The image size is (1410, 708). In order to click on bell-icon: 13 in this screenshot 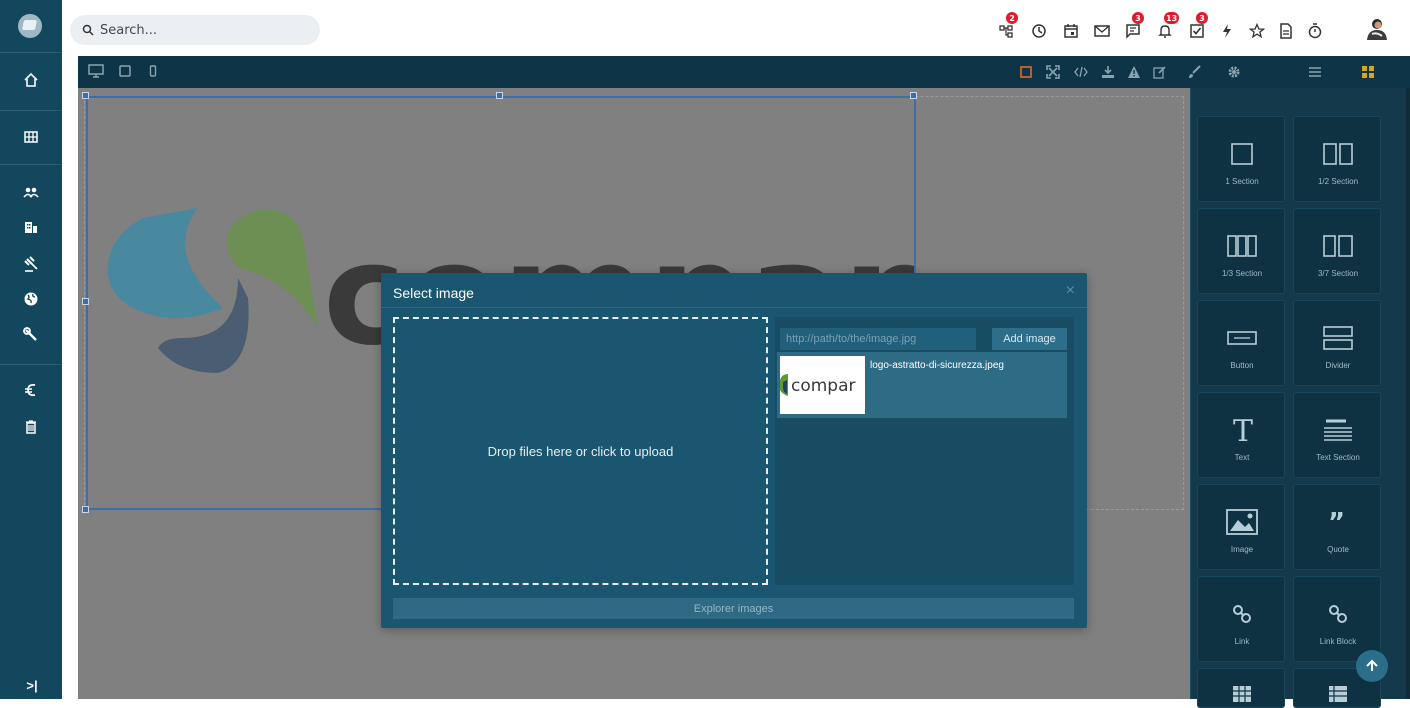, I will do `click(1168, 26)`.